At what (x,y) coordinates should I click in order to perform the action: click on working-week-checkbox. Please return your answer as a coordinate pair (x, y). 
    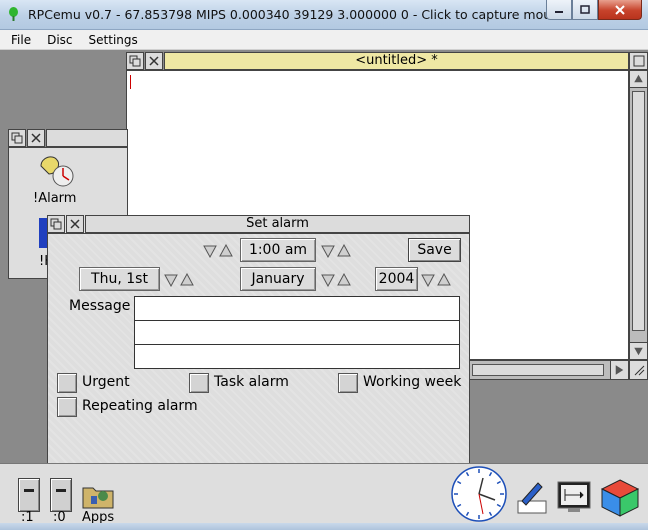
    Looking at the image, I should click on (348, 383).